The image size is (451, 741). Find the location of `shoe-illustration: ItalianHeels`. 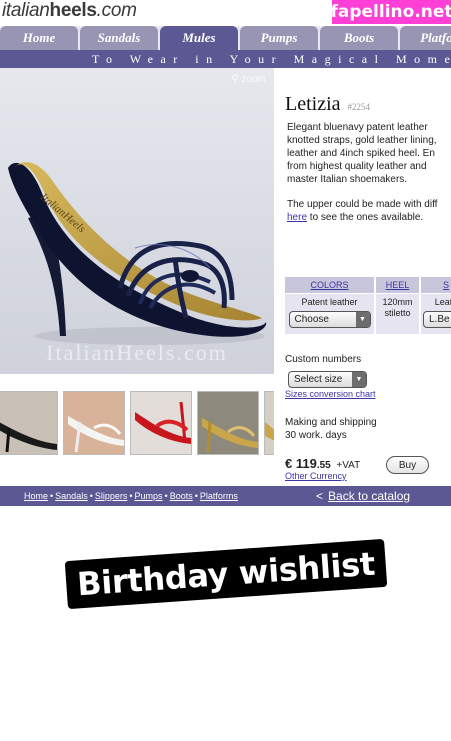

shoe-illustration: ItalianHeels is located at coordinates (137, 253).